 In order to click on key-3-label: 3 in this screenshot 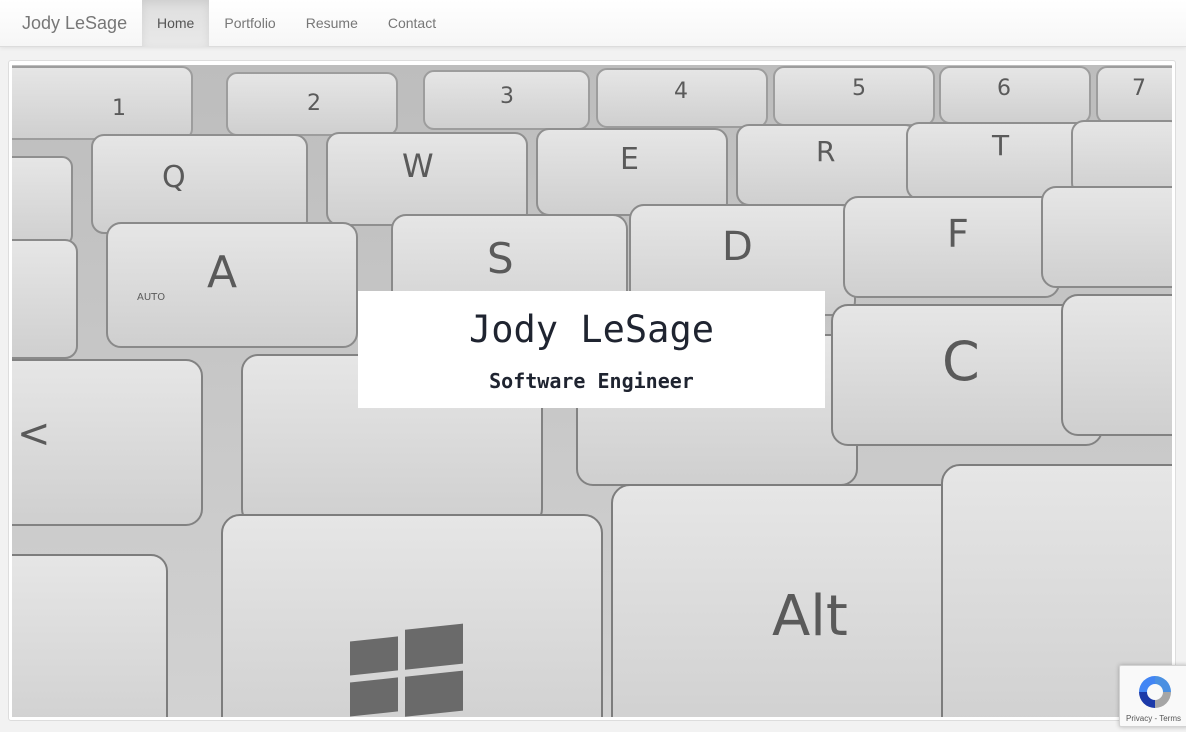, I will do `click(507, 96)`.